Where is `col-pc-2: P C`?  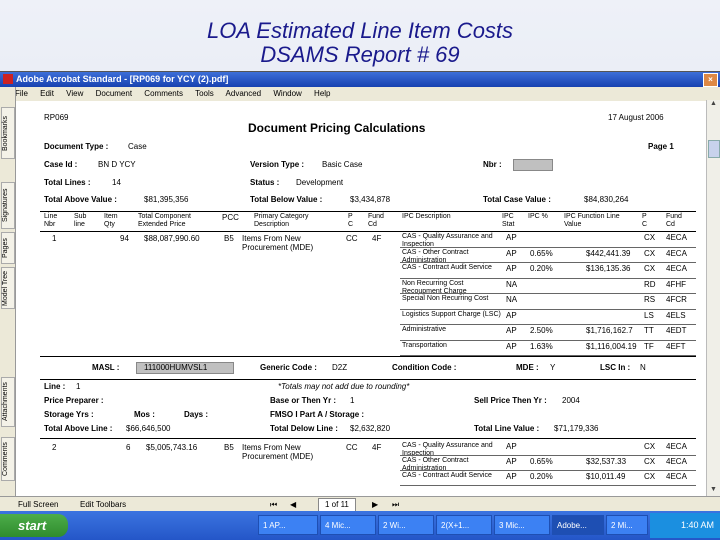
col-pc-2: P C is located at coordinates (645, 220).